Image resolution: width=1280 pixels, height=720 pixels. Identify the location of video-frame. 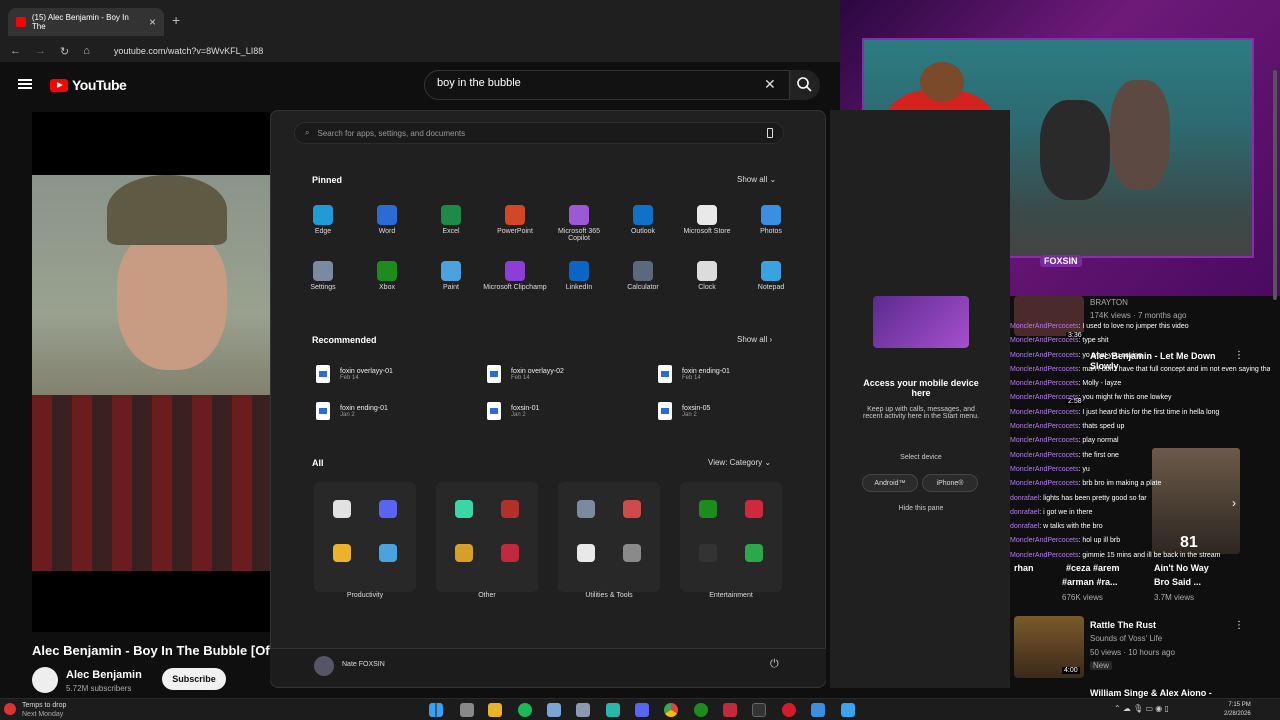
(151, 373).